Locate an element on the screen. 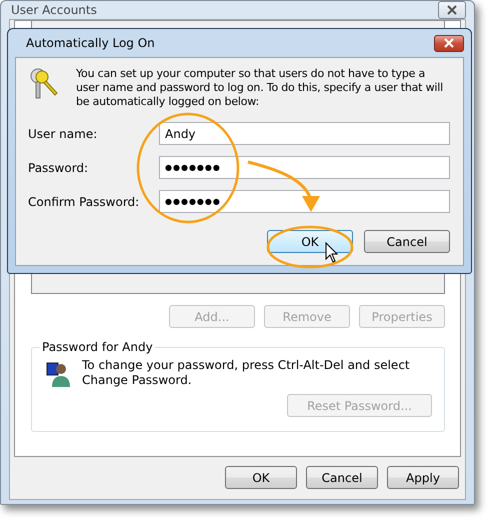 The image size is (489, 525). keys-icon is located at coordinates (44, 84).